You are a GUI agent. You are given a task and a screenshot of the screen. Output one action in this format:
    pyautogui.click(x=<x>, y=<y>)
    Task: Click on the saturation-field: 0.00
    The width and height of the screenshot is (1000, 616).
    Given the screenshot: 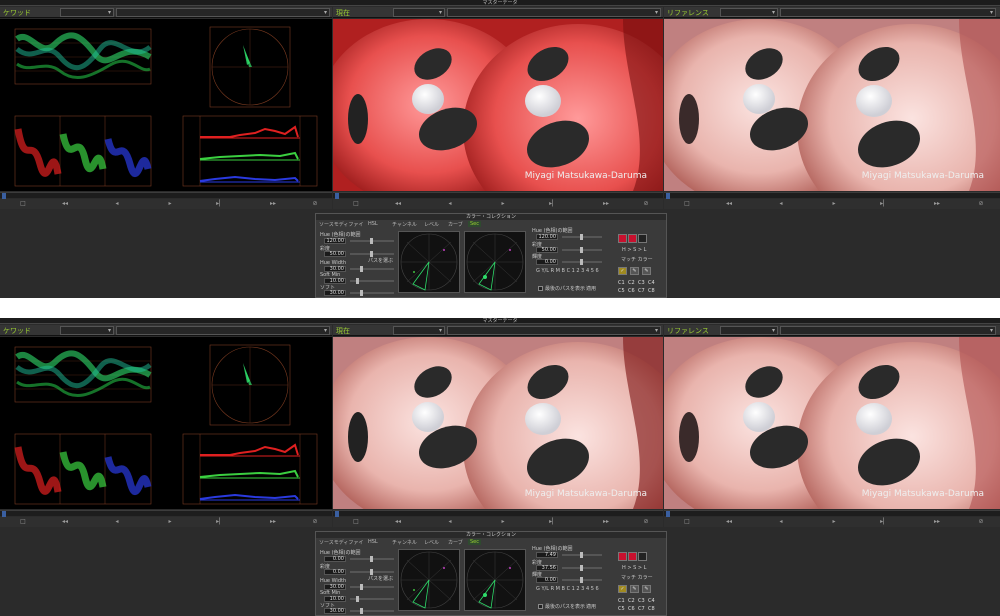 What is the action you would take?
    pyautogui.click(x=335, y=572)
    